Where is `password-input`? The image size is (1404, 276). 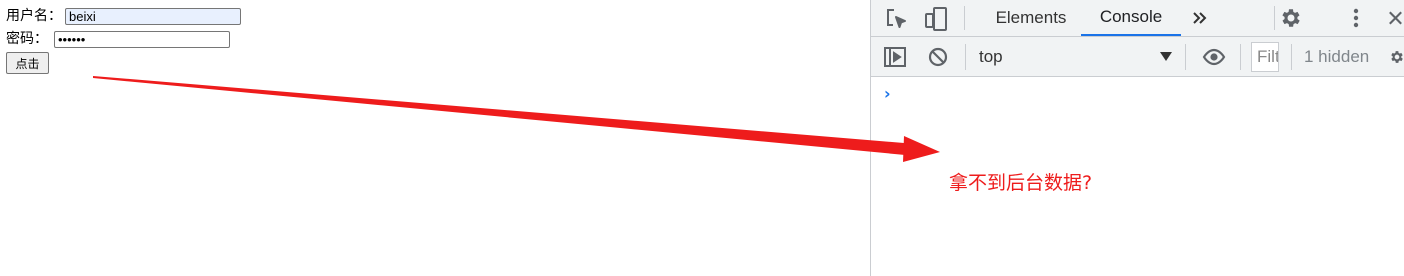
password-input is located at coordinates (142, 39).